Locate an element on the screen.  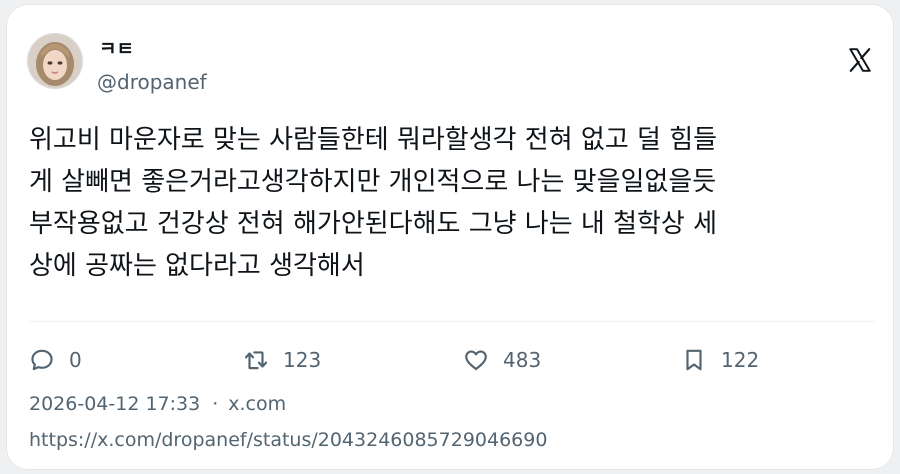
bookmark-button: 122 is located at coordinates (720, 360).